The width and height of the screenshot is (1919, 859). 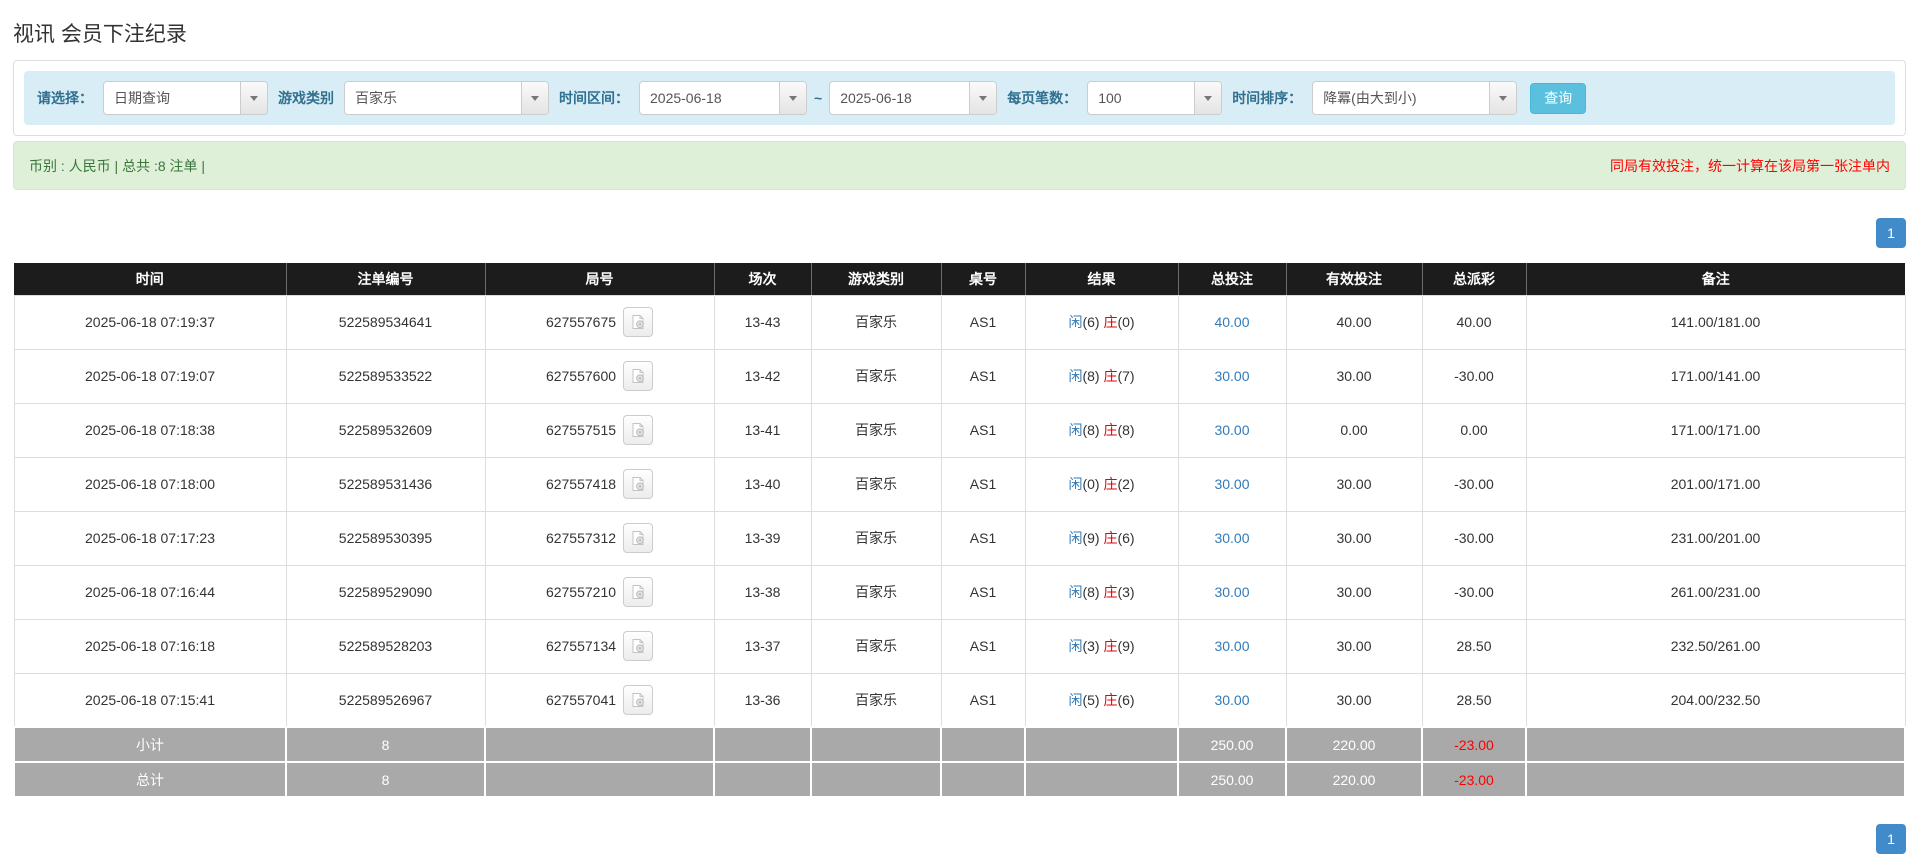 I want to click on player-result-score: (9), so click(x=1093, y=538).